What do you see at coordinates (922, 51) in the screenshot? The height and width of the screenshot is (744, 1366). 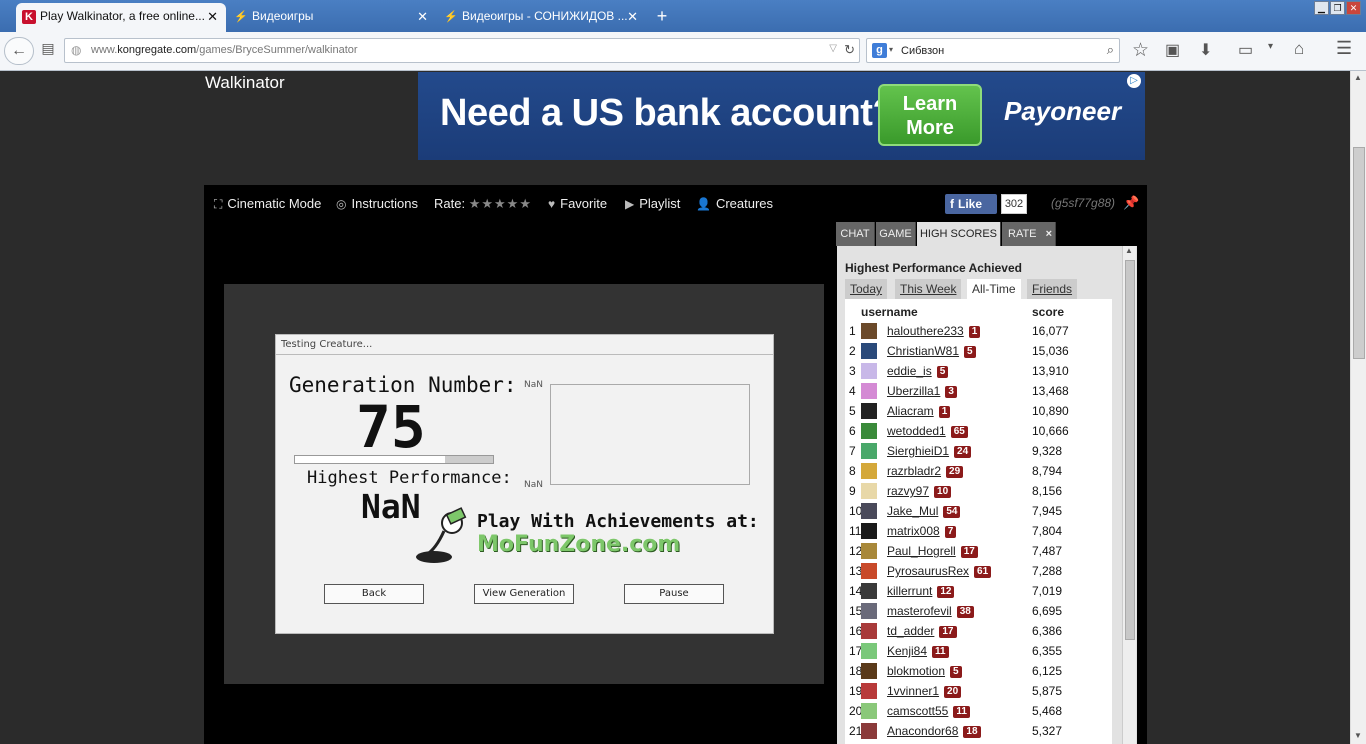 I see `search-input: Сибвзон` at bounding box center [922, 51].